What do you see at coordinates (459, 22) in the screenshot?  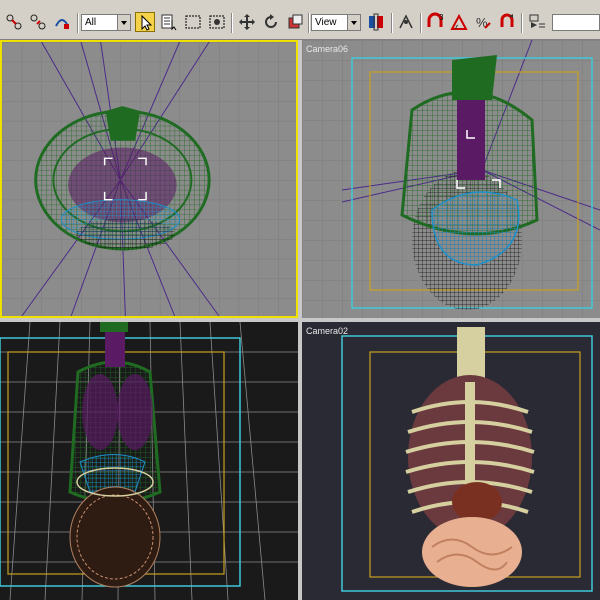 I see `angle-snap-icon` at bounding box center [459, 22].